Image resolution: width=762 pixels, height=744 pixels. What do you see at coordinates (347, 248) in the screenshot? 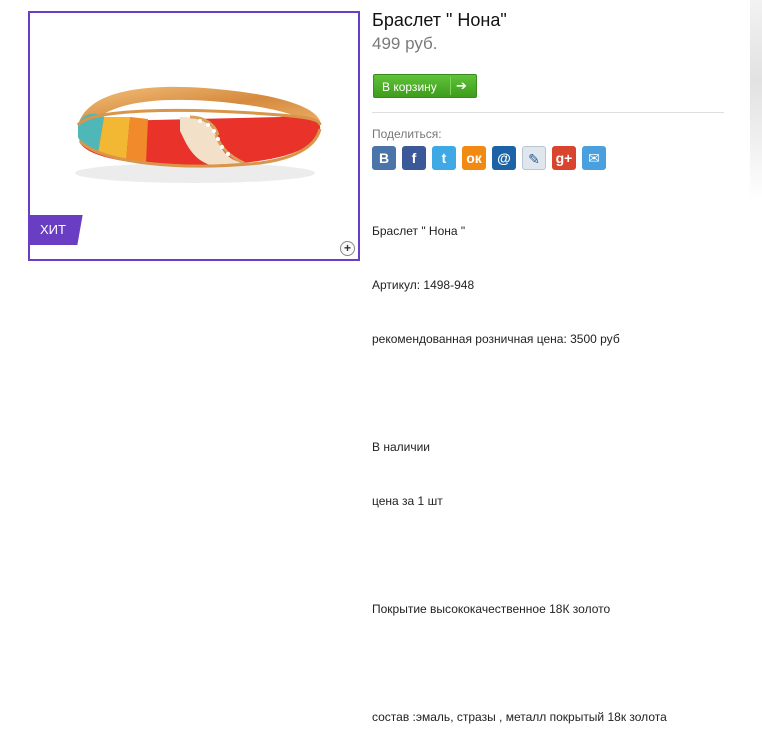
I see `zoom-icon: +` at bounding box center [347, 248].